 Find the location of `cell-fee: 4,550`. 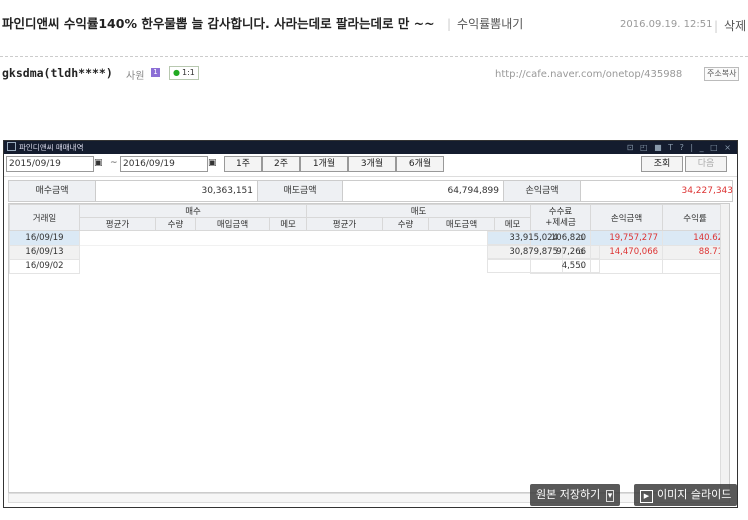

cell-fee: 4,550 is located at coordinates (561, 266).